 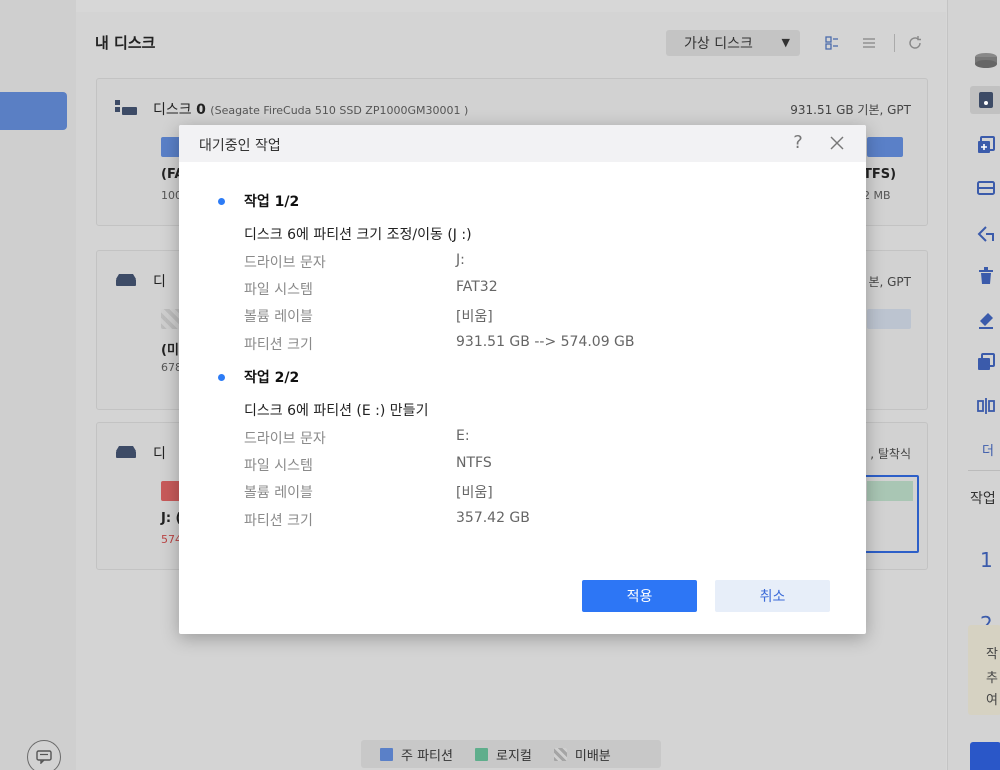 I want to click on tip-line: 추, so click(x=992, y=678).